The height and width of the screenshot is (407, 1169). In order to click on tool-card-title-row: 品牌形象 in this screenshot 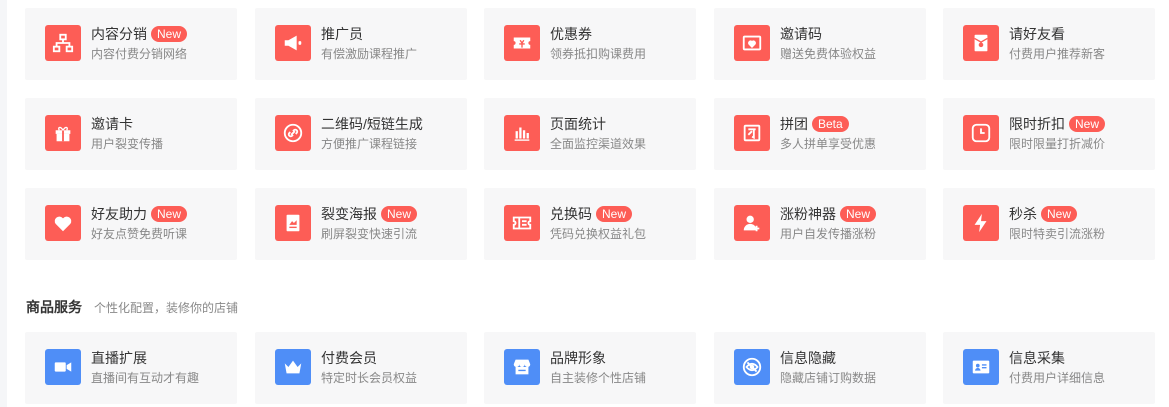, I will do `click(578, 358)`.